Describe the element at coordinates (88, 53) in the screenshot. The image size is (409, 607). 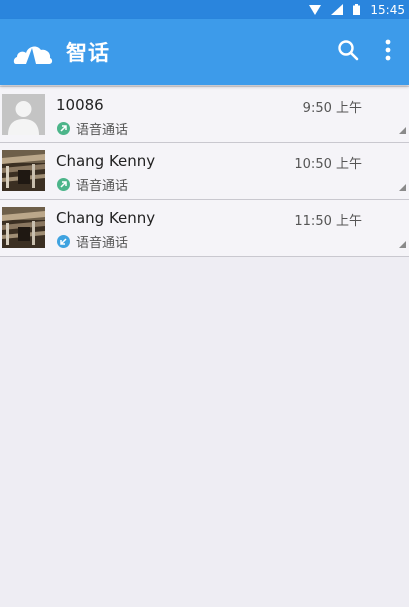
I see `app-title: 智话` at that location.